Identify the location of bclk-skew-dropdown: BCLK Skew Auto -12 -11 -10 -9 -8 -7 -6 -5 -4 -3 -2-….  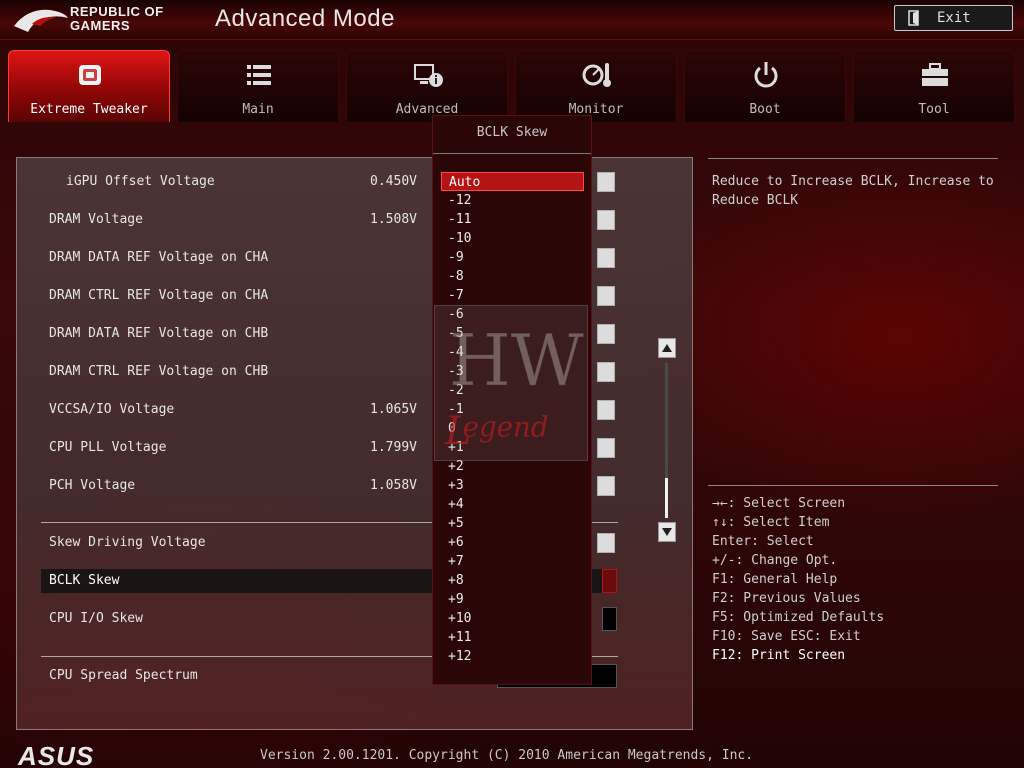
(512, 400).